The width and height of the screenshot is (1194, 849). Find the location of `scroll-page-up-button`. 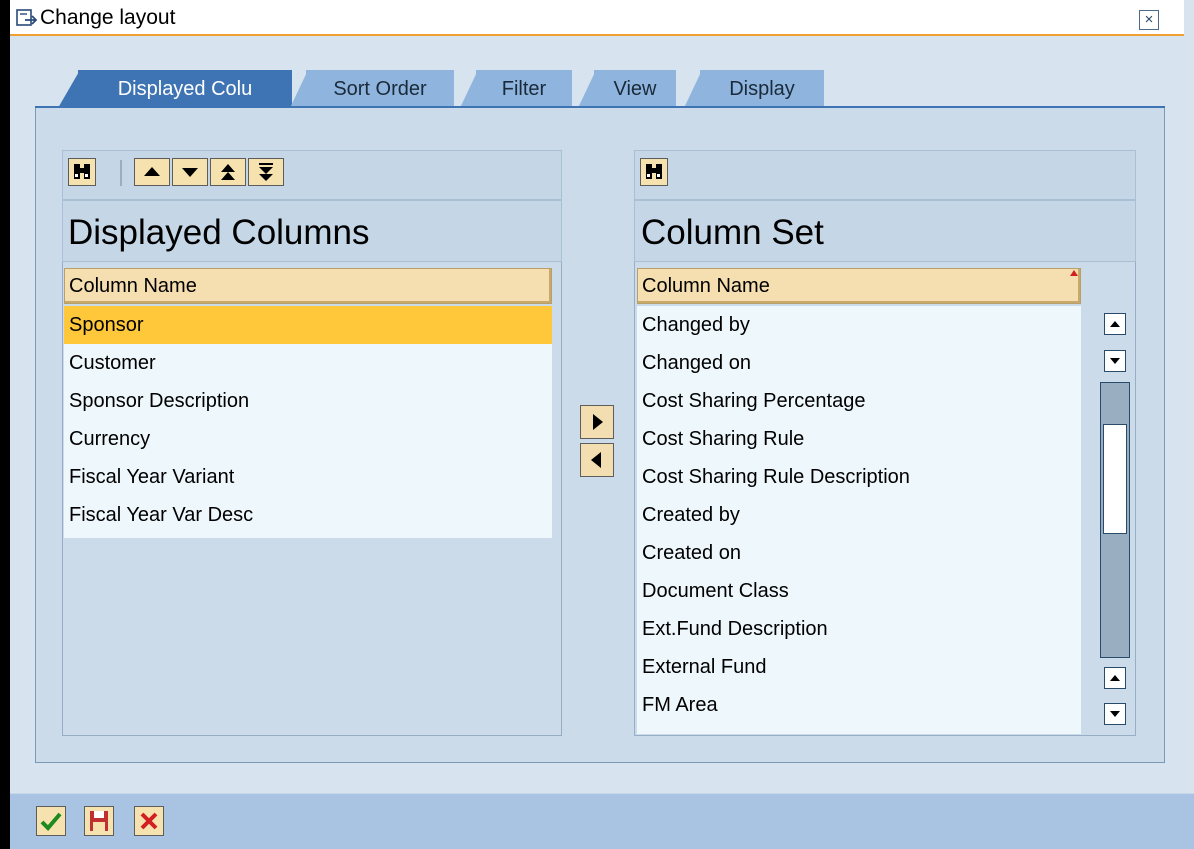

scroll-page-up-button is located at coordinates (1115, 678).